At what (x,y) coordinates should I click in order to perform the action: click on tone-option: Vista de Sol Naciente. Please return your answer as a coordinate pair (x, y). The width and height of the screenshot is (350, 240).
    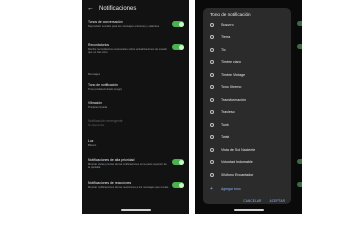
    Looking at the image, I should click on (232, 149).